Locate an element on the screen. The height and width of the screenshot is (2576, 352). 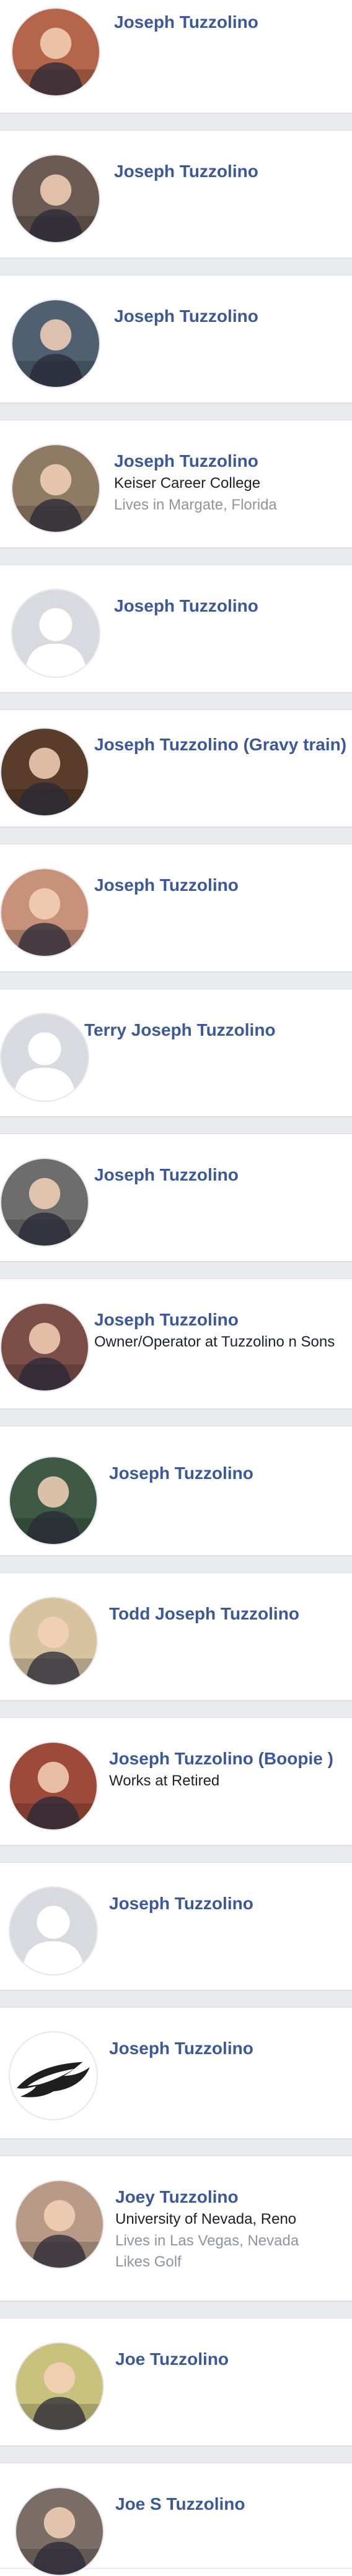
result-info: Joe Tuzzolino is located at coordinates (231, 2359).